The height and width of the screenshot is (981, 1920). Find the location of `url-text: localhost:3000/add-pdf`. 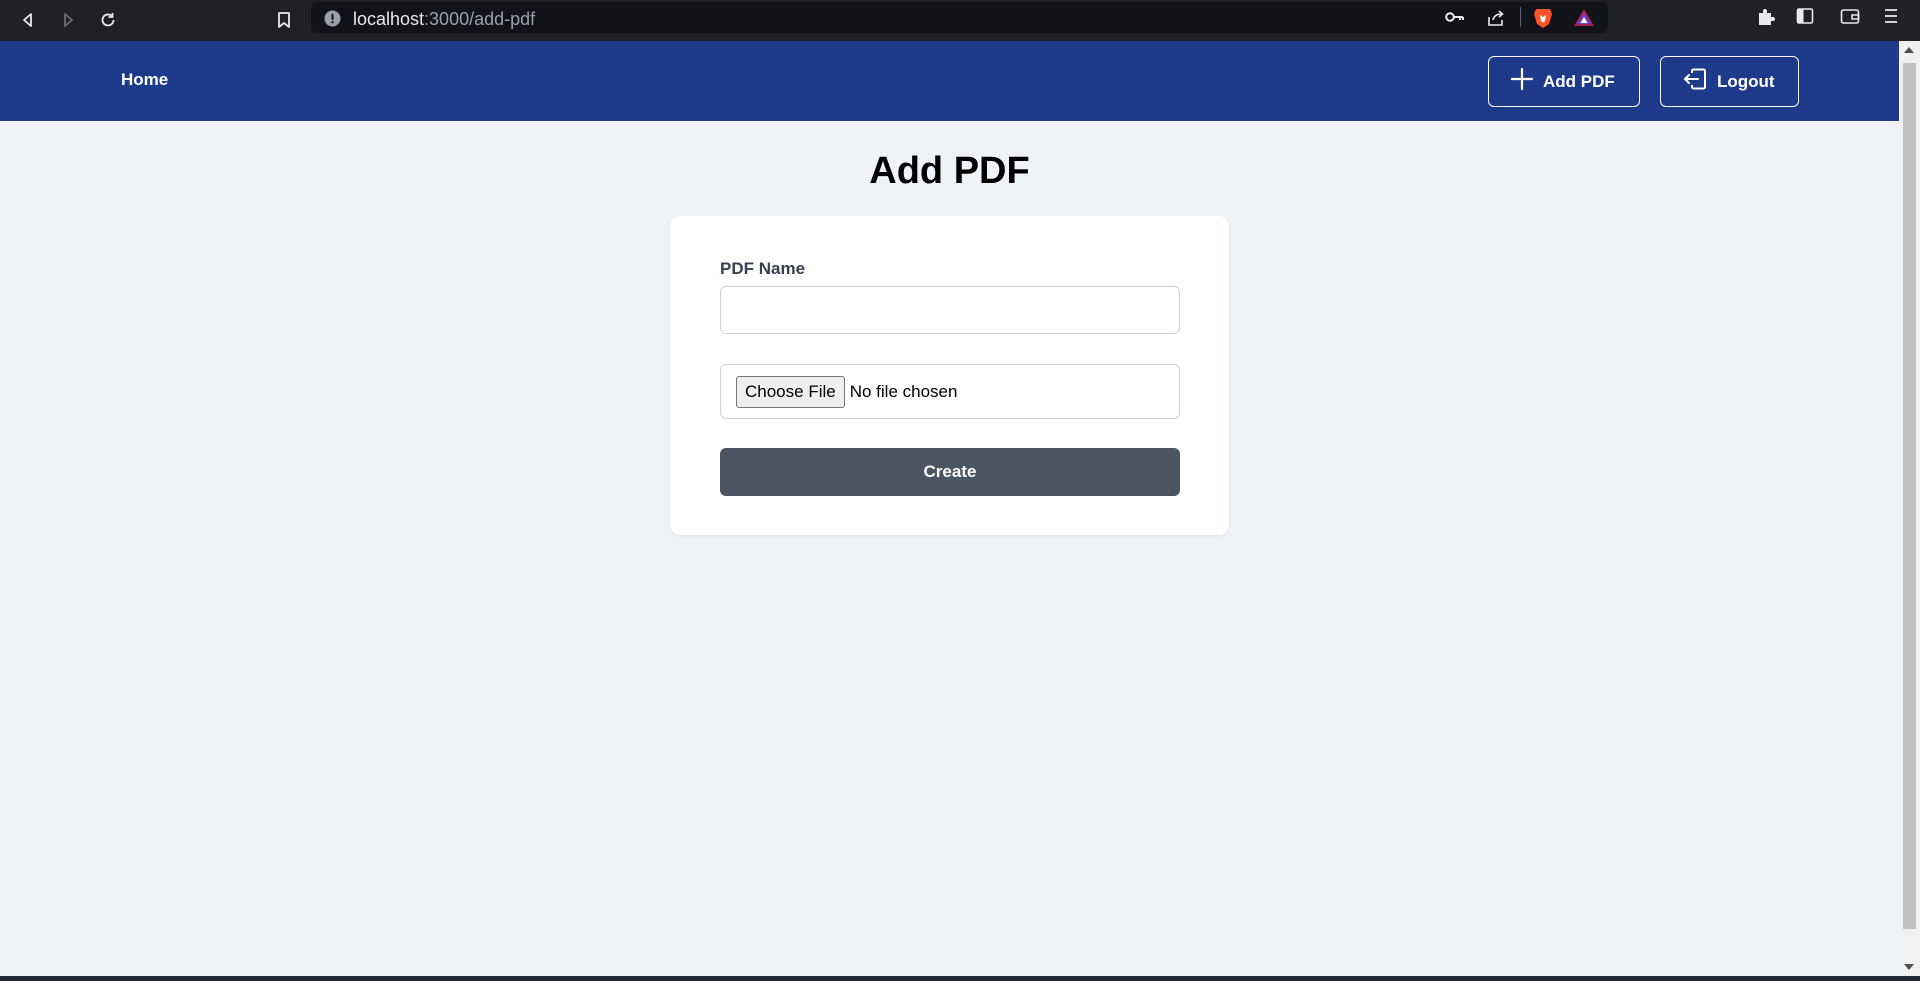

url-text: localhost:3000/add-pdf is located at coordinates (444, 19).